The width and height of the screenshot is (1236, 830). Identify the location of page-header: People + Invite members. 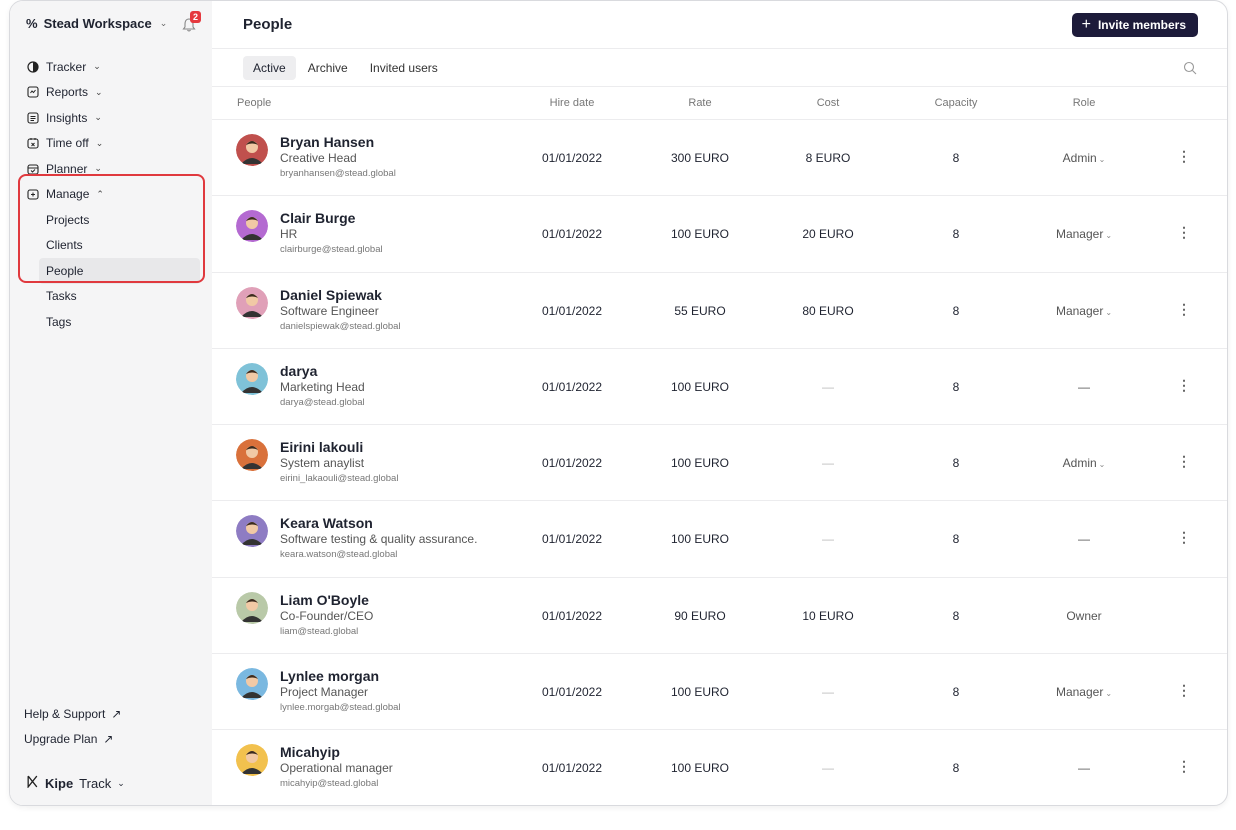
(719, 25).